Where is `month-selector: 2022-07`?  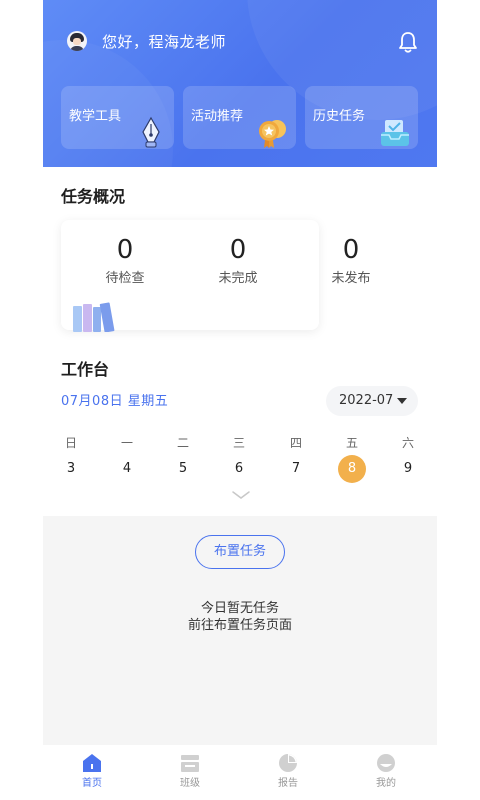
month-selector: 2022-07 is located at coordinates (372, 401).